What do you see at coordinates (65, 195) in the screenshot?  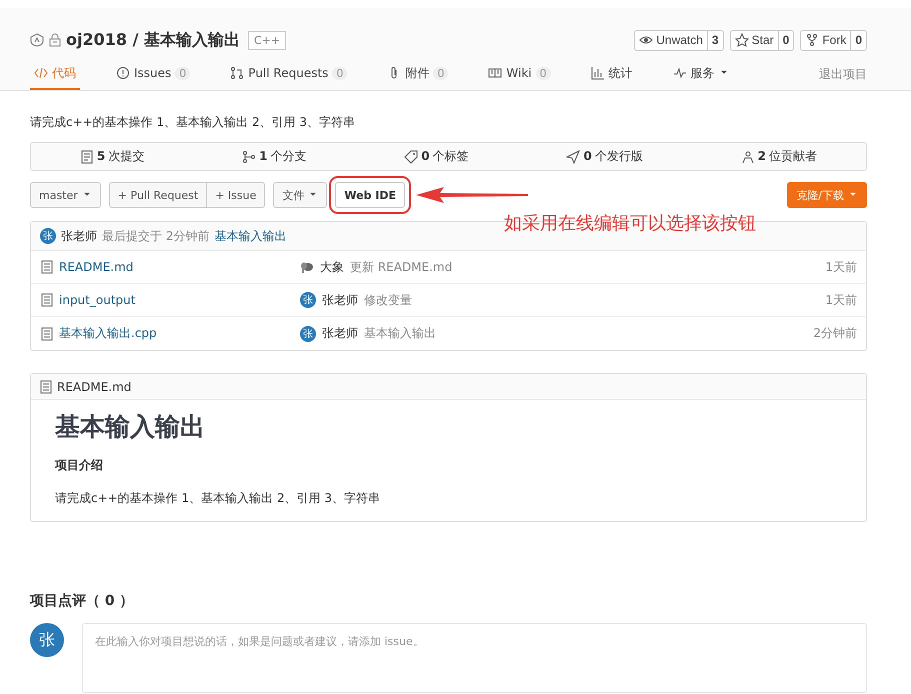 I see `branch-dropdown: master` at bounding box center [65, 195].